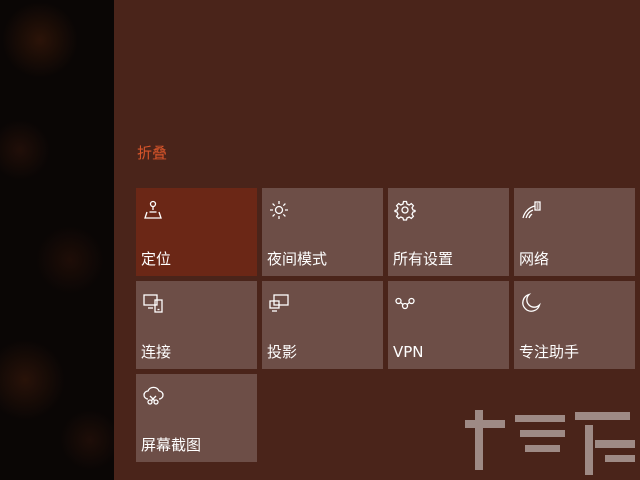 The height and width of the screenshot is (480, 640). I want to click on tile-label: 连接, so click(156, 352).